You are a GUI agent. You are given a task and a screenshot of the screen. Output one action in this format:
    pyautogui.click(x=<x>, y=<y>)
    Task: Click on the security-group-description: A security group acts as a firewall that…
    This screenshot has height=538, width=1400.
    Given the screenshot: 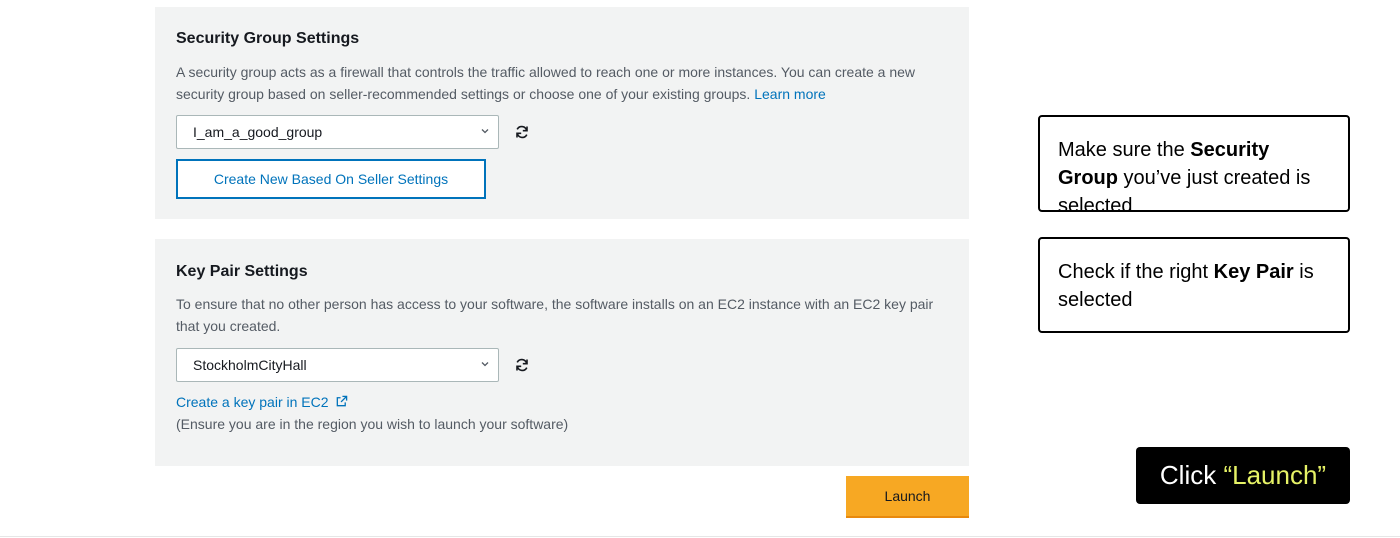 What is the action you would take?
    pyautogui.click(x=566, y=83)
    